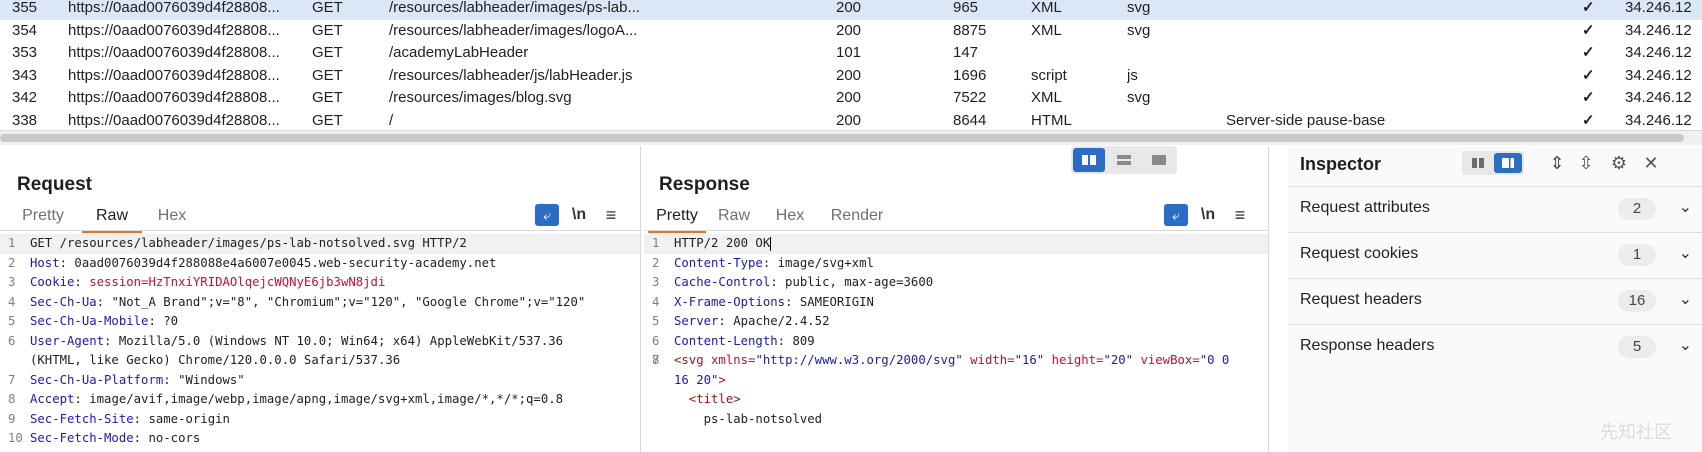 The image size is (1702, 452). I want to click on history-cell-length: 8875, so click(970, 30).